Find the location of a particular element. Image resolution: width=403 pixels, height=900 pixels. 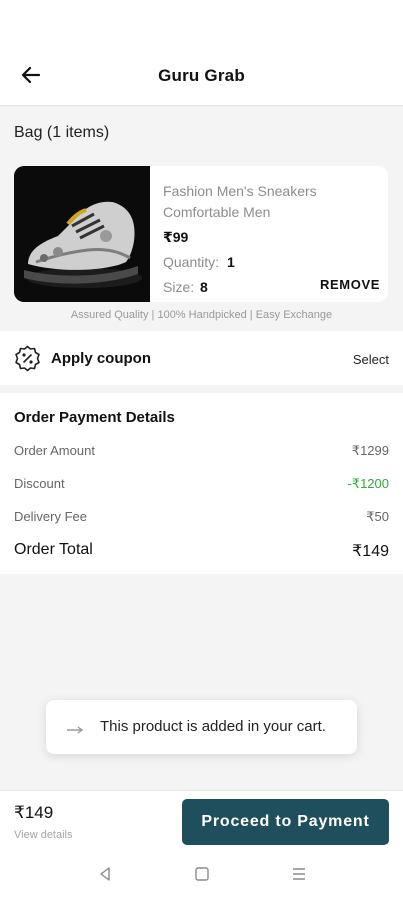

remove-button: REMOVE is located at coordinates (350, 284).